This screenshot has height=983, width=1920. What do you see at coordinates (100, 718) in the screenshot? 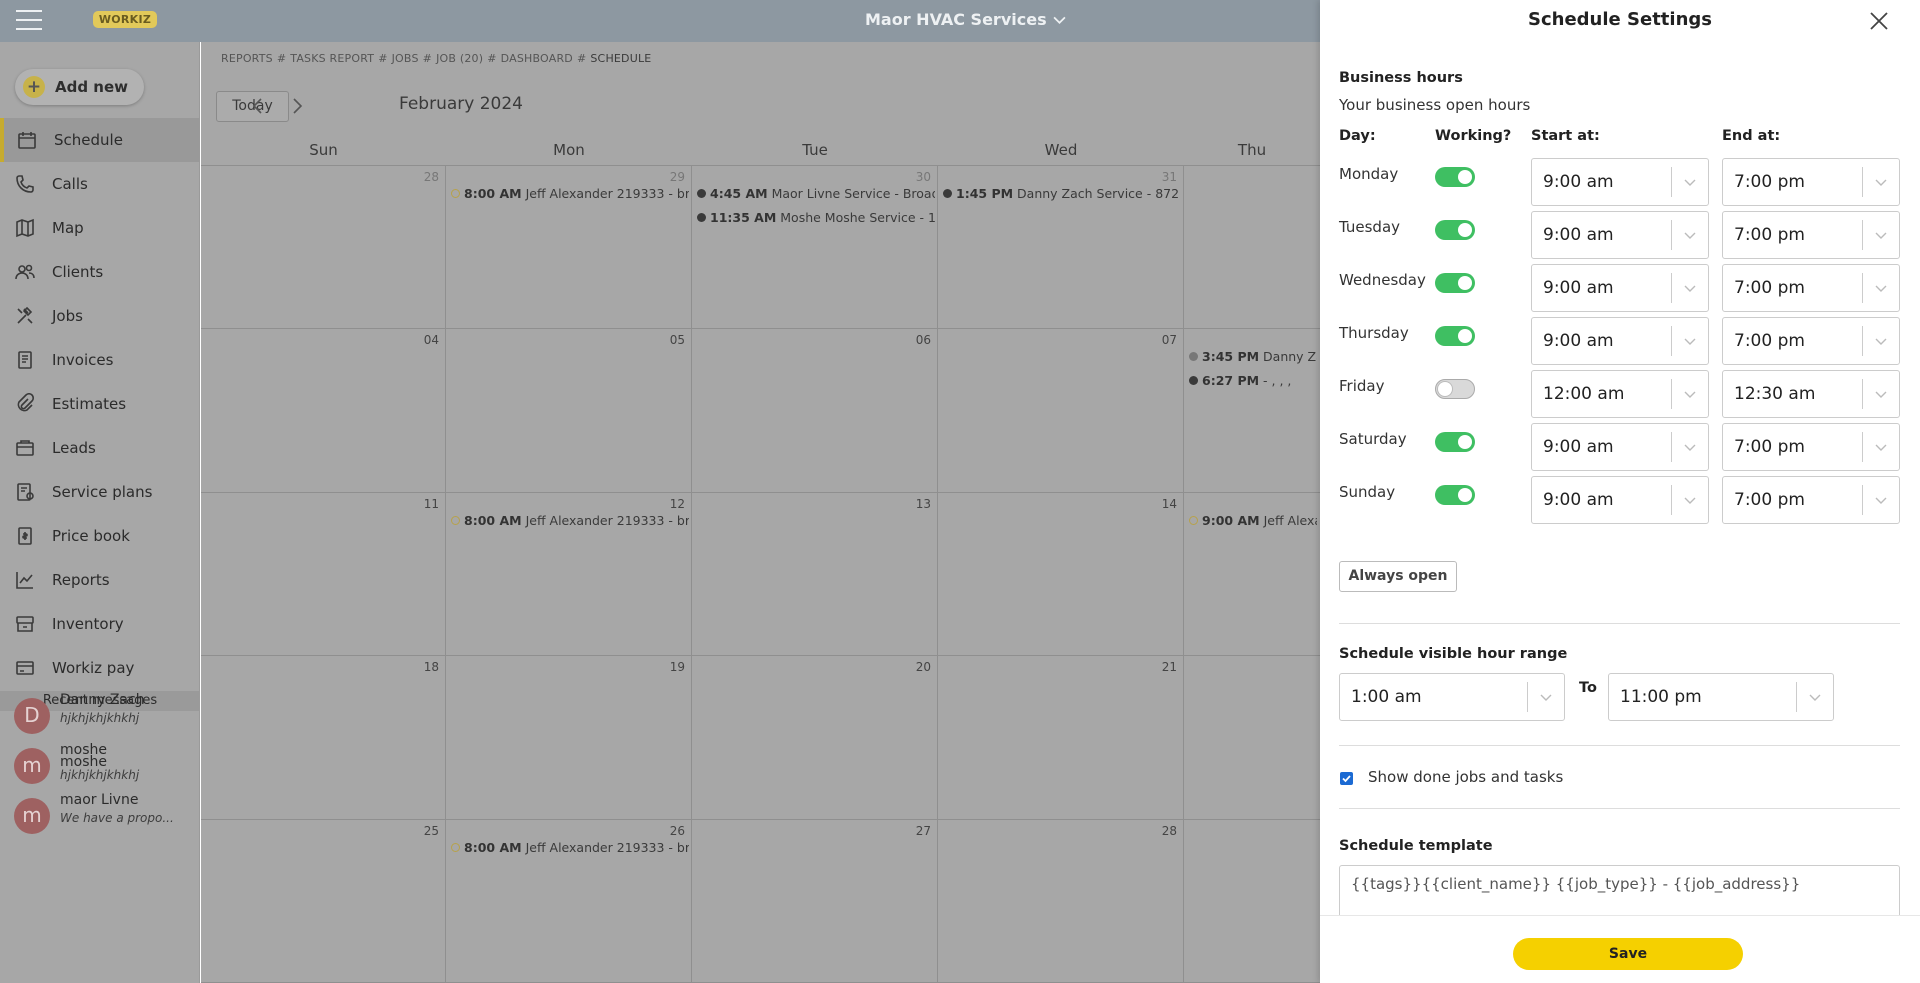
I see `recent-message-item: D Danny Zach hjkhjkhjkhkhj` at bounding box center [100, 718].